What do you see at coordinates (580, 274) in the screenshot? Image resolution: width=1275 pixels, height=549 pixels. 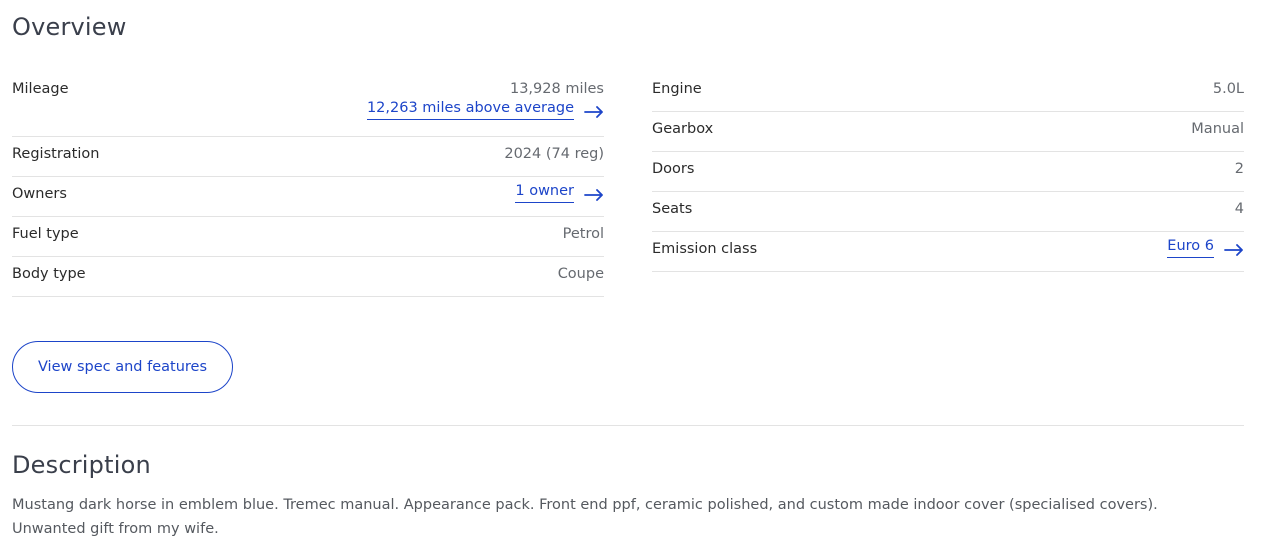 I see `body-type-value: Coupe` at bounding box center [580, 274].